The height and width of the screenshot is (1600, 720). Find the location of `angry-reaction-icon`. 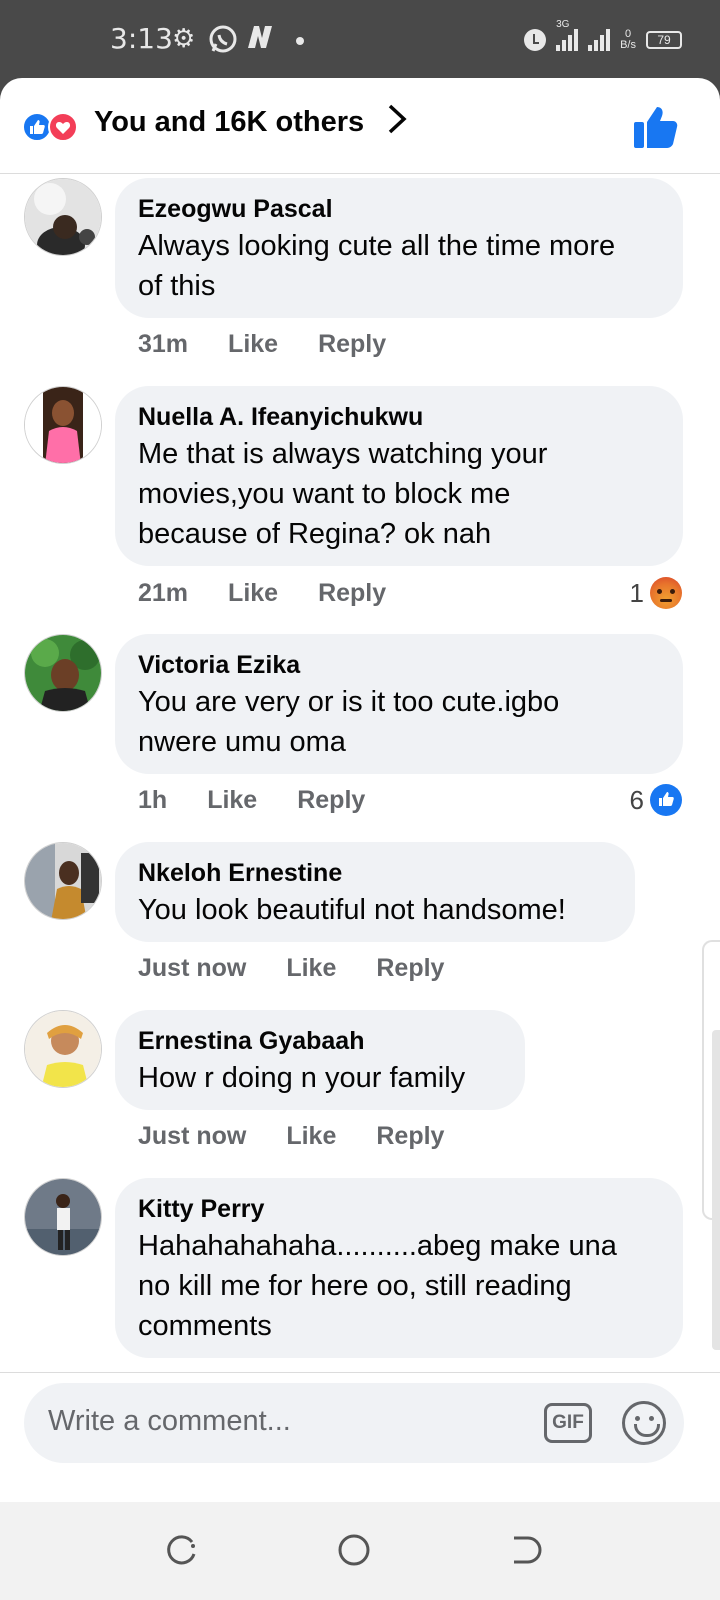

angry-reaction-icon is located at coordinates (666, 593).